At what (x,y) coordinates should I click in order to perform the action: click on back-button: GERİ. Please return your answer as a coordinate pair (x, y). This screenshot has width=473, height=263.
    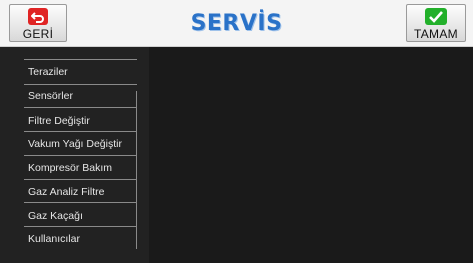
    Looking at the image, I should click on (38, 23).